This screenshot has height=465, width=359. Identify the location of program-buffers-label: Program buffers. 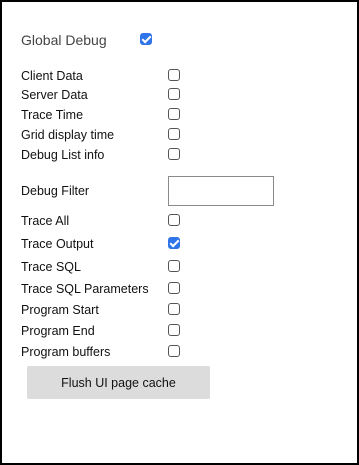
(66, 352).